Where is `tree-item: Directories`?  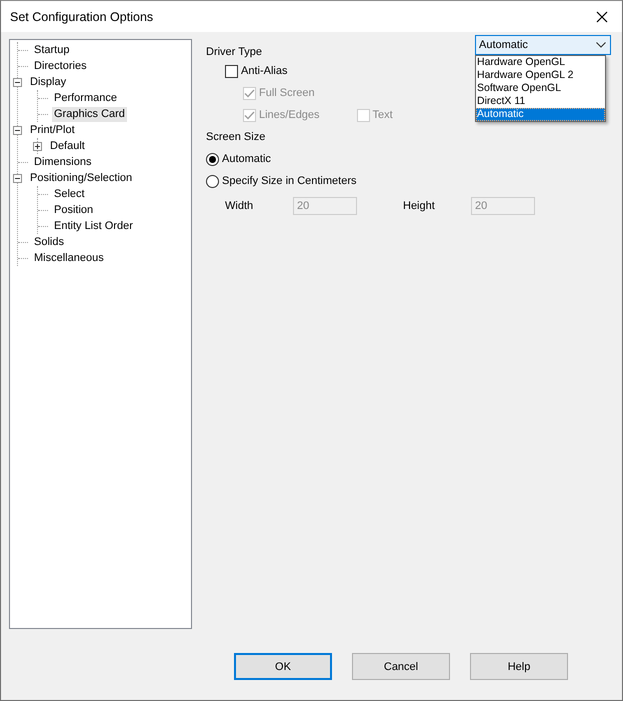
tree-item: Directories is located at coordinates (60, 66).